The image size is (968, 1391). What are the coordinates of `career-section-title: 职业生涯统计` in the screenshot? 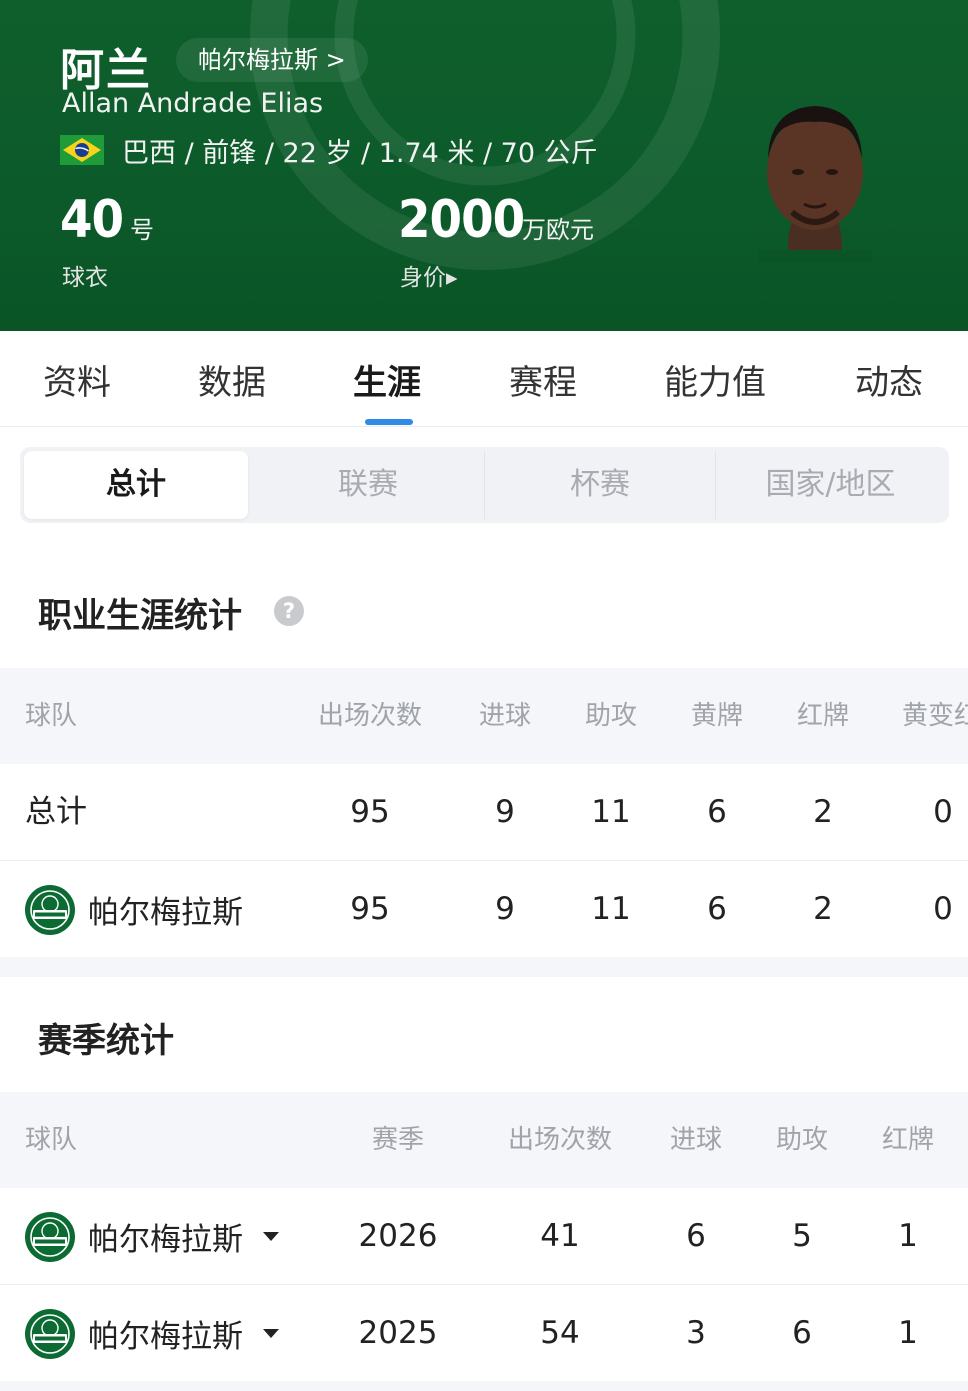 It's located at (140, 616).